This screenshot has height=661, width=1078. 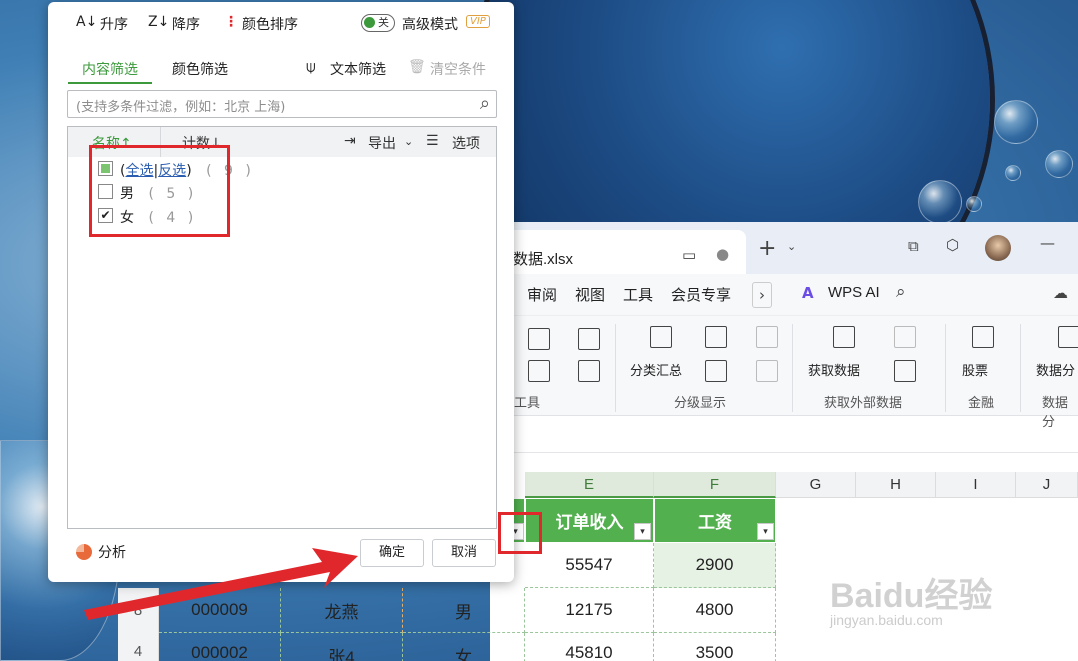 What do you see at coordinates (952, 245) in the screenshot?
I see `cube-icon: ⬡` at bounding box center [952, 245].